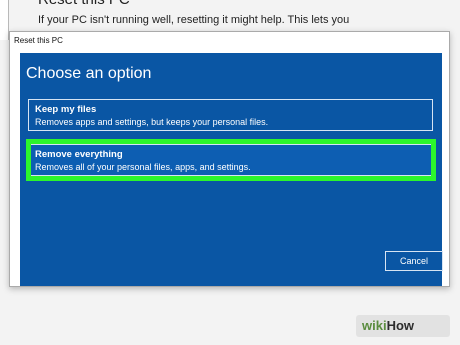  Describe the element at coordinates (89, 73) in the screenshot. I see `dialog-heading: Choose an option` at that location.